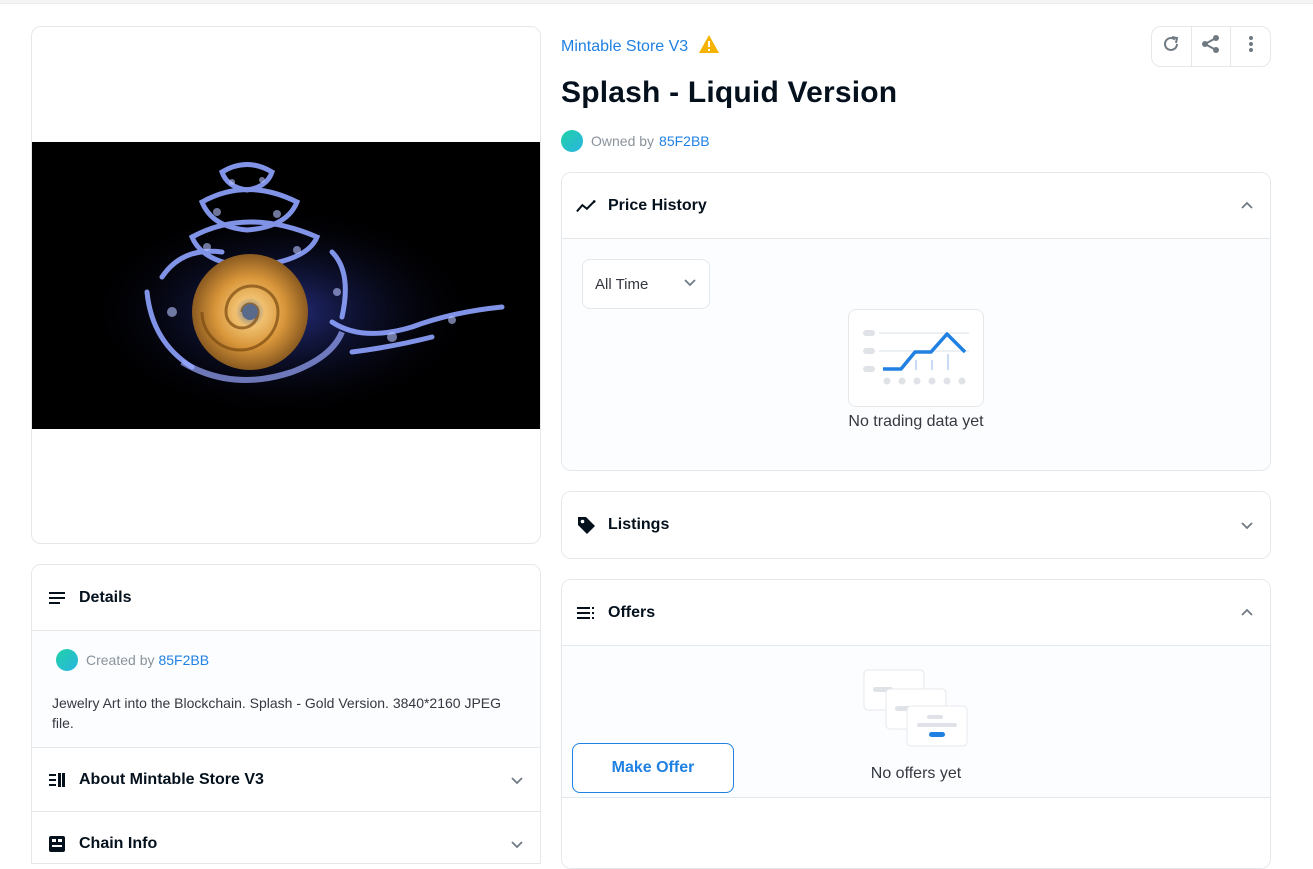  I want to click on about-collection-header: About Mintable Store V3, so click(286, 780).